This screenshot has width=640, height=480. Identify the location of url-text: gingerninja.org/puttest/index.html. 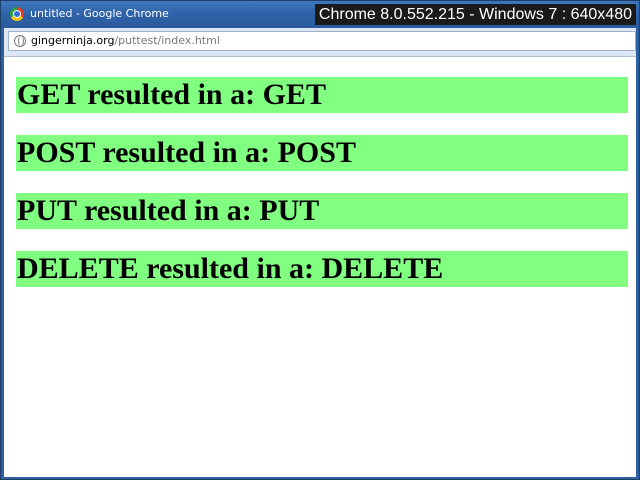
(125, 41).